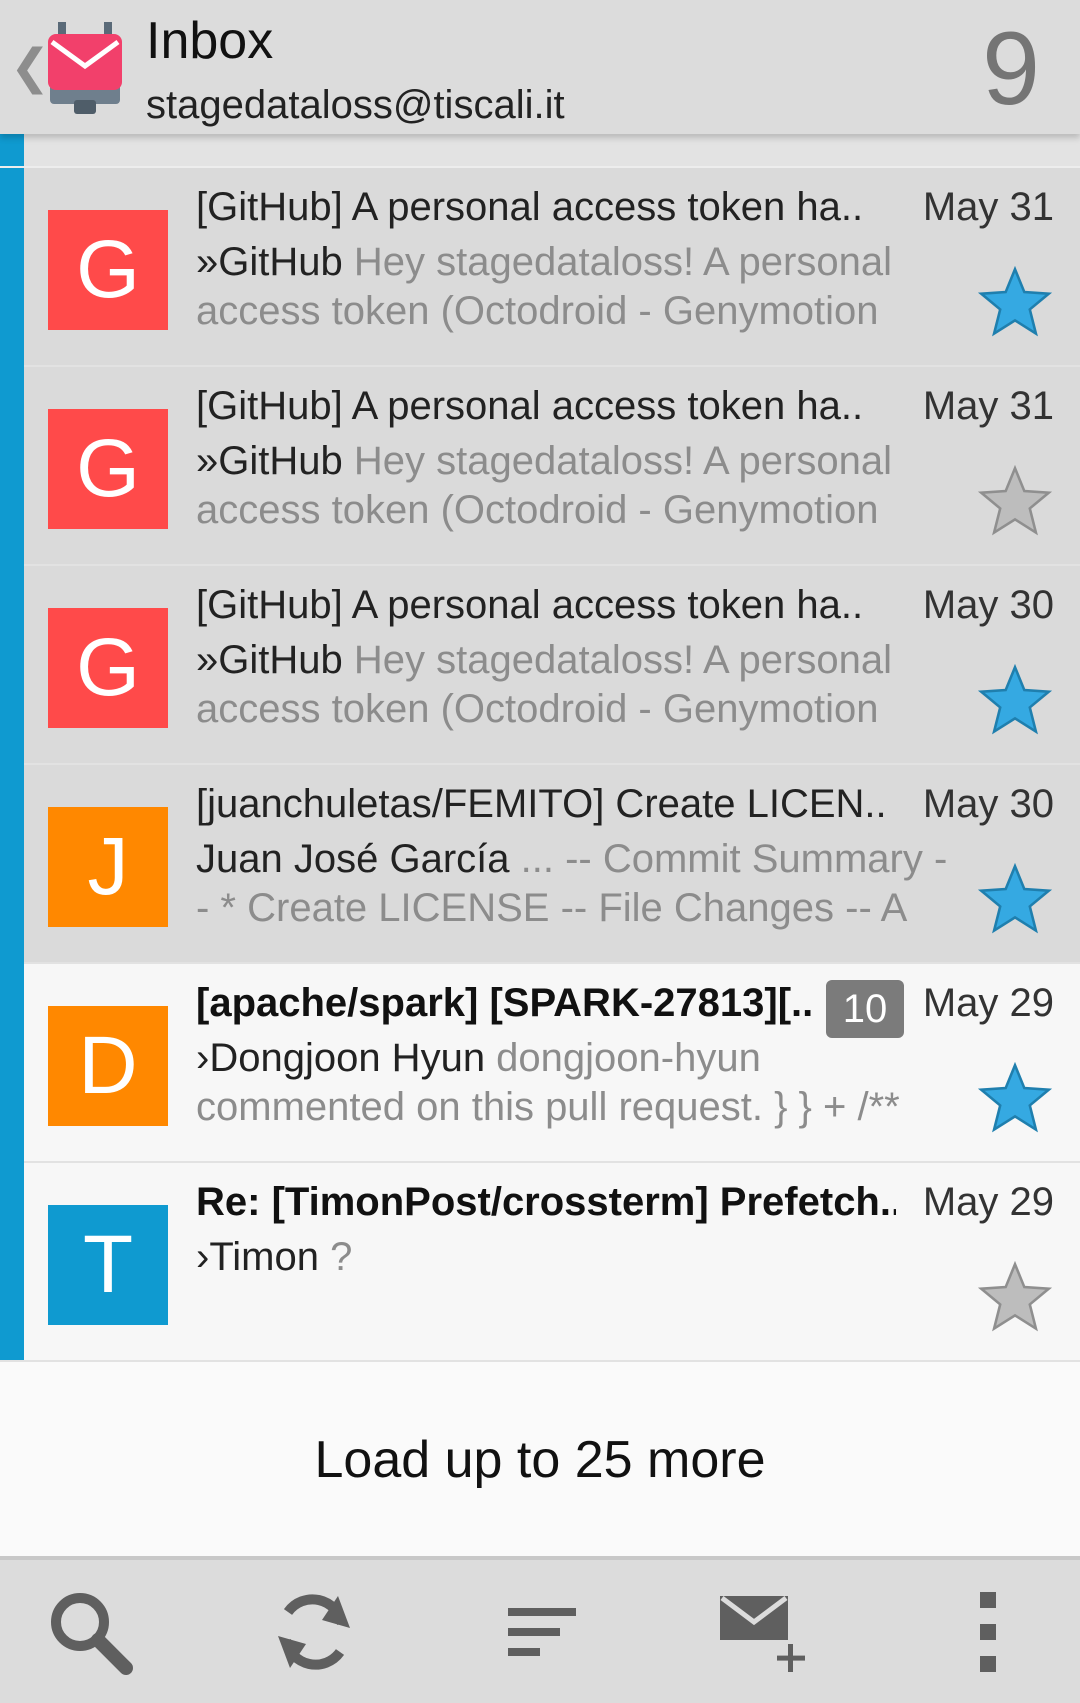  Describe the element at coordinates (257, 1257) in the screenshot. I see `message-sender: ›Timon` at that location.